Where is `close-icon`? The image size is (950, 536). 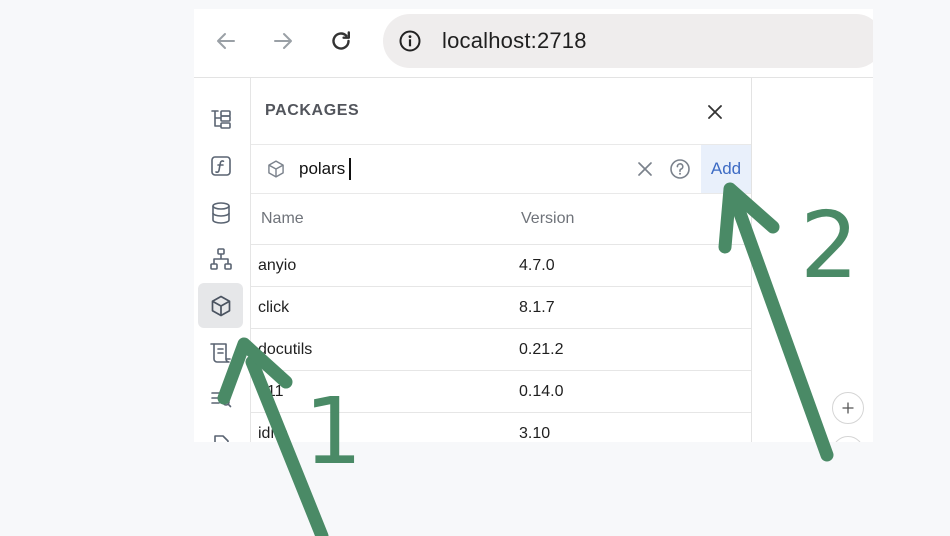 close-icon is located at coordinates (715, 112).